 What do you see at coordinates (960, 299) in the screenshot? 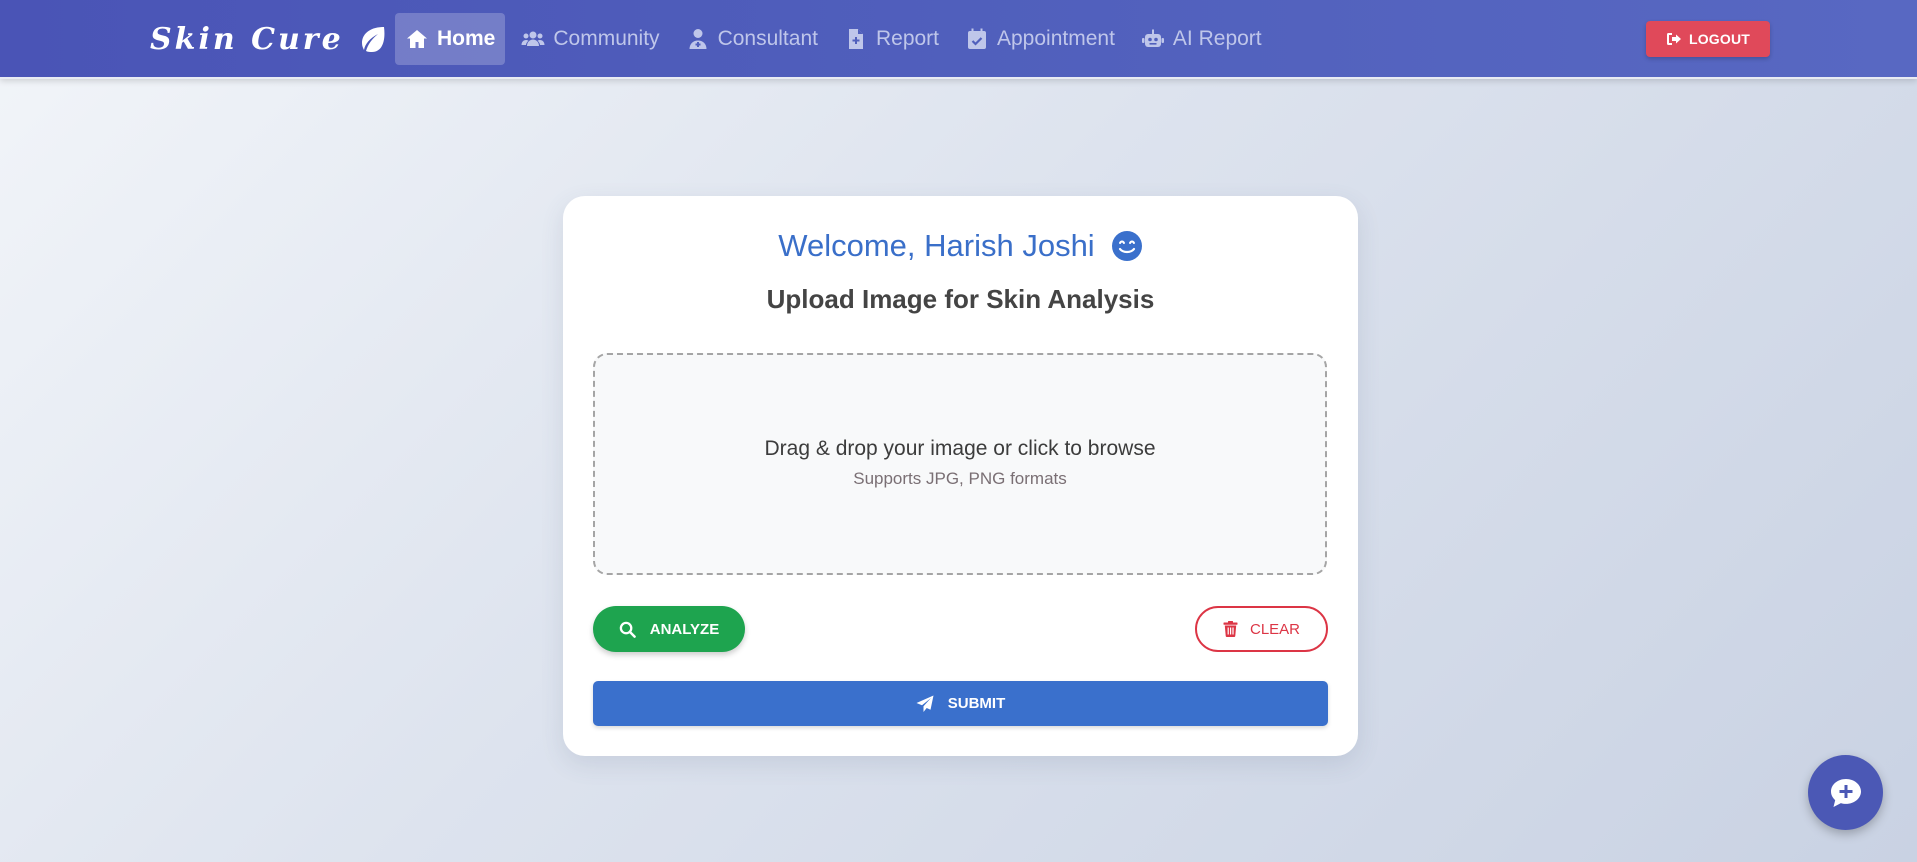
I see `page-subtitle: Upload Image for Skin Analysis` at bounding box center [960, 299].